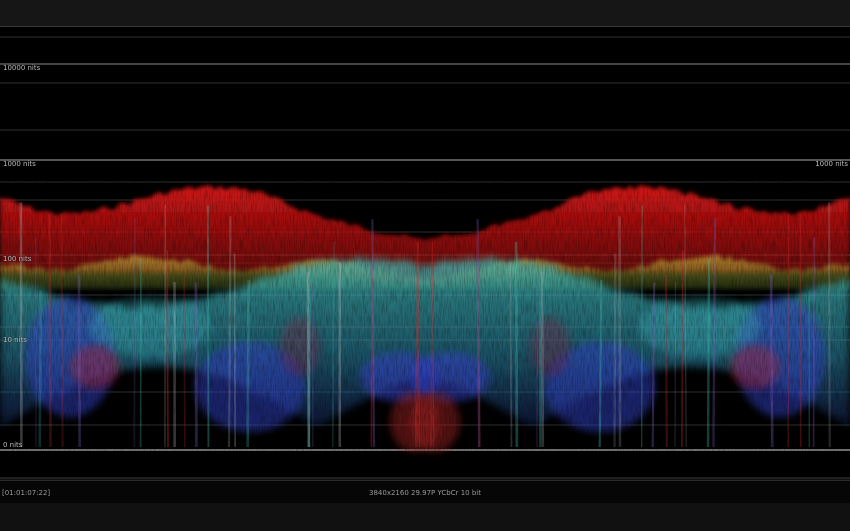 This screenshot has width=850, height=531. I want to click on top-bar, so click(425, 13).